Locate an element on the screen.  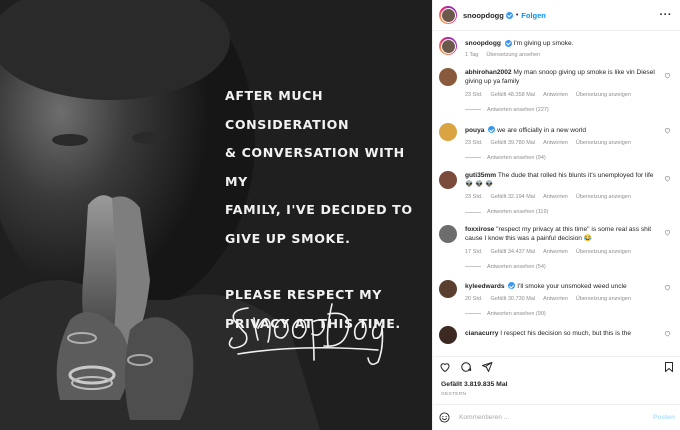
comment-username: abhirohan2002 is located at coordinates (488, 72).